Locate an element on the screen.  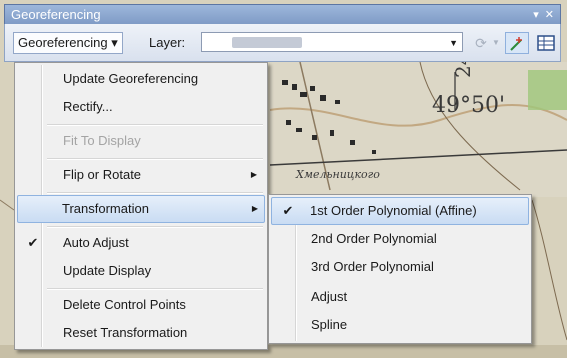
map-street-label: Хмельницкого is located at coordinates (337, 174).